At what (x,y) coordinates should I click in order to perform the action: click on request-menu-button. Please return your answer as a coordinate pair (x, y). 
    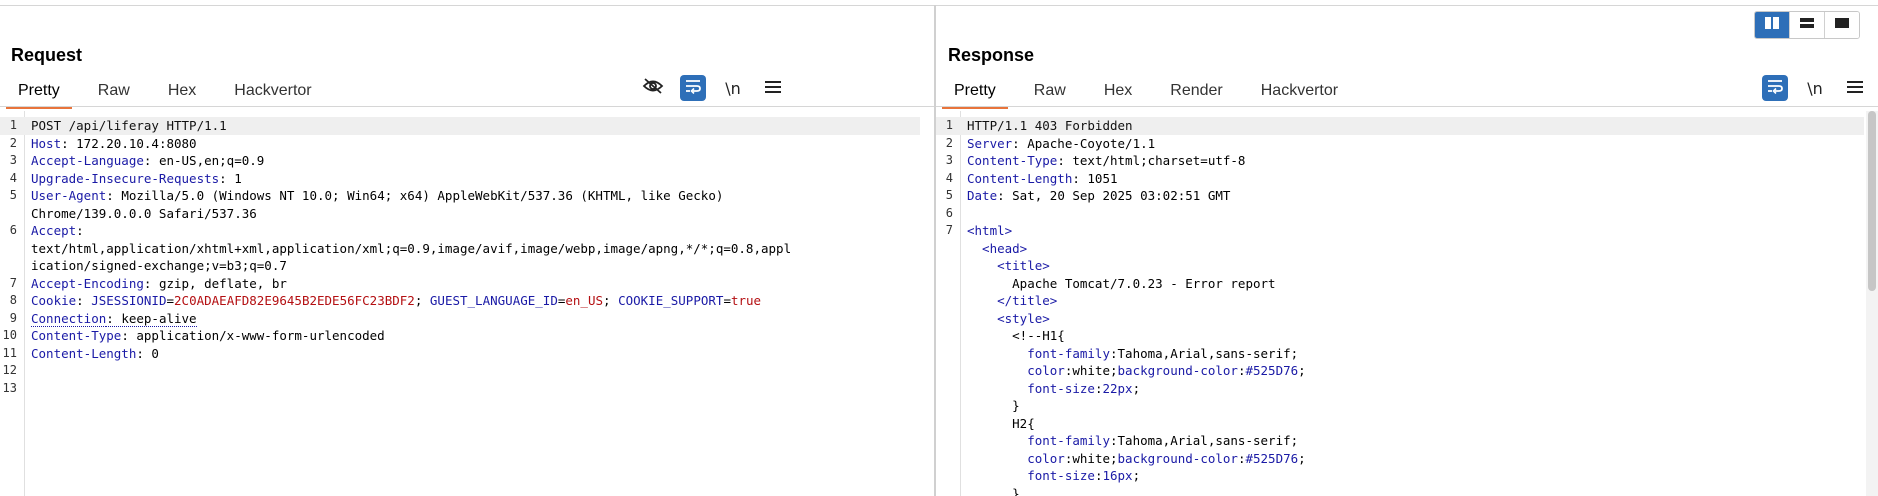
    Looking at the image, I should click on (773, 88).